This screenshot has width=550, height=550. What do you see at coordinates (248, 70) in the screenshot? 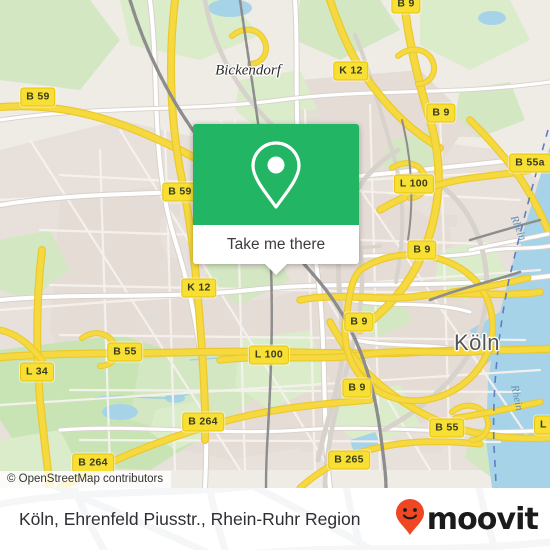
I see `map-label-bickendorf: Bickendorf` at bounding box center [248, 70].